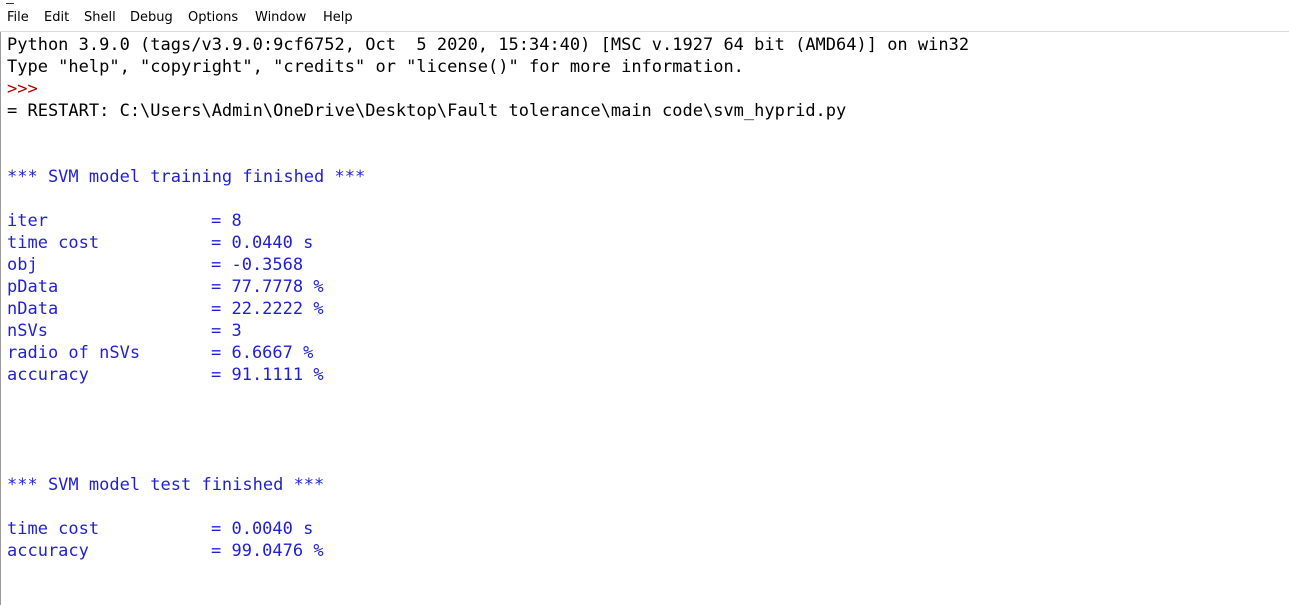  I want to click on stat-value: = 77.7778 %, so click(267, 287).